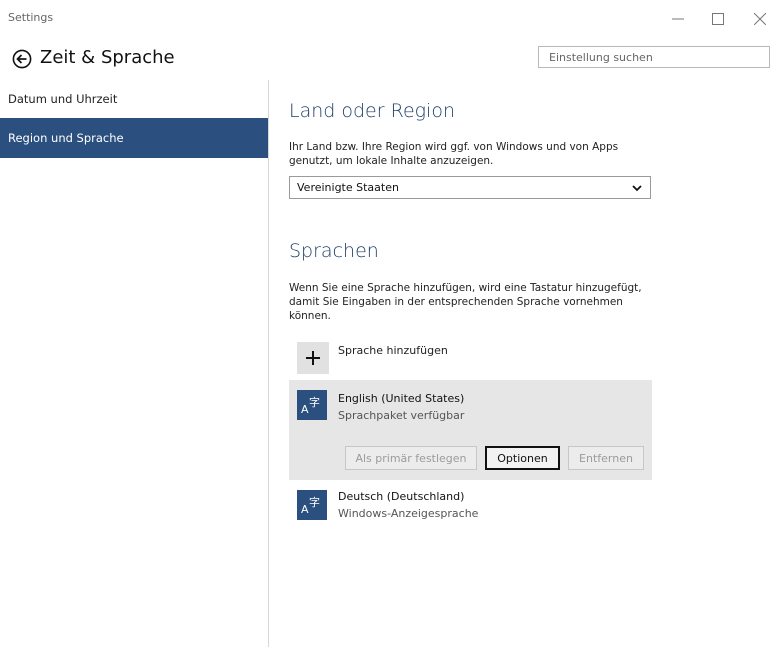 This screenshot has height=647, width=778. What do you see at coordinates (439, 359) in the screenshot?
I see `add-language-button: Sprache hinzufügen` at bounding box center [439, 359].